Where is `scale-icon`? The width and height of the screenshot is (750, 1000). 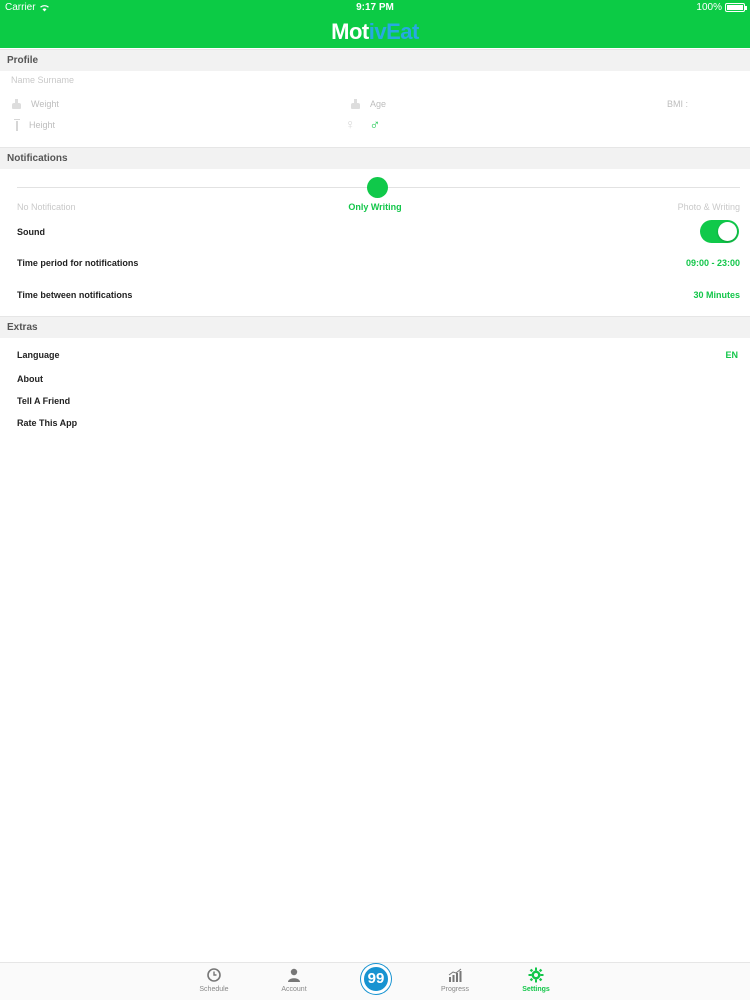 scale-icon is located at coordinates (16, 104).